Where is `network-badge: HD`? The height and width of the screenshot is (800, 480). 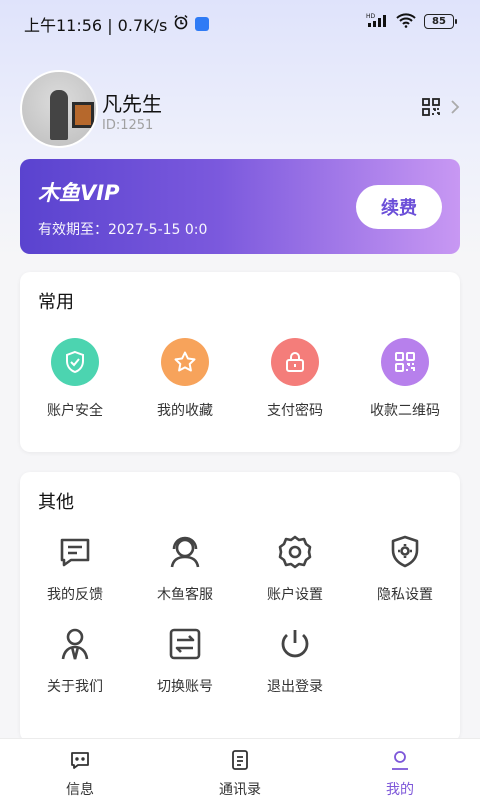
network-badge: HD is located at coordinates (371, 16).